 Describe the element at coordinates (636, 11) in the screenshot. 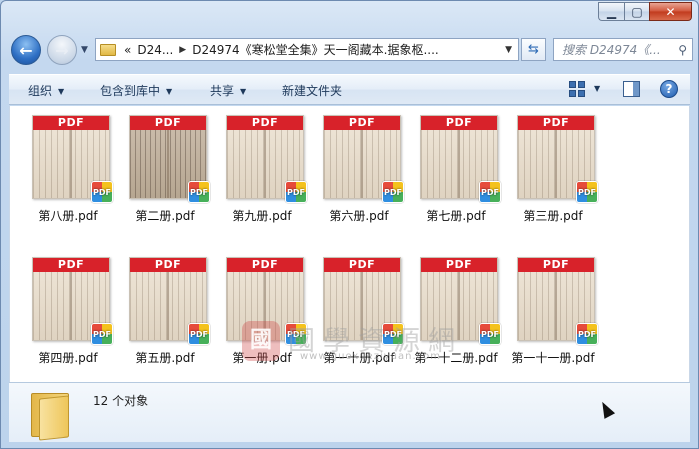

I see `maximize-button: ▢` at that location.